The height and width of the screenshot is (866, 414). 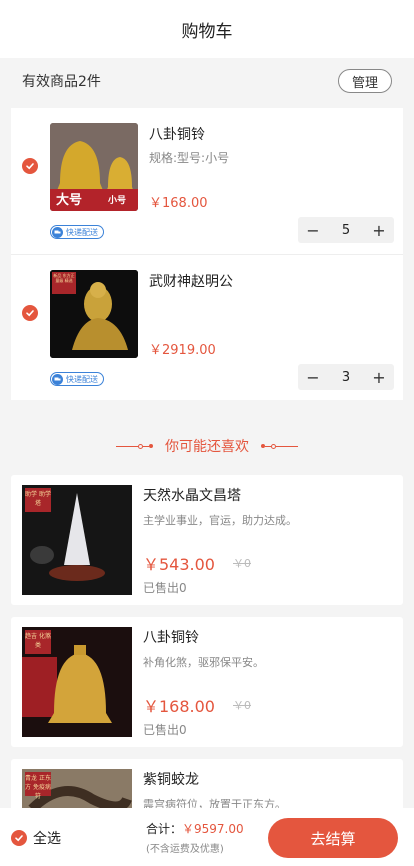 I want to click on quantity-stepper: − 3 +, so click(x=346, y=377).